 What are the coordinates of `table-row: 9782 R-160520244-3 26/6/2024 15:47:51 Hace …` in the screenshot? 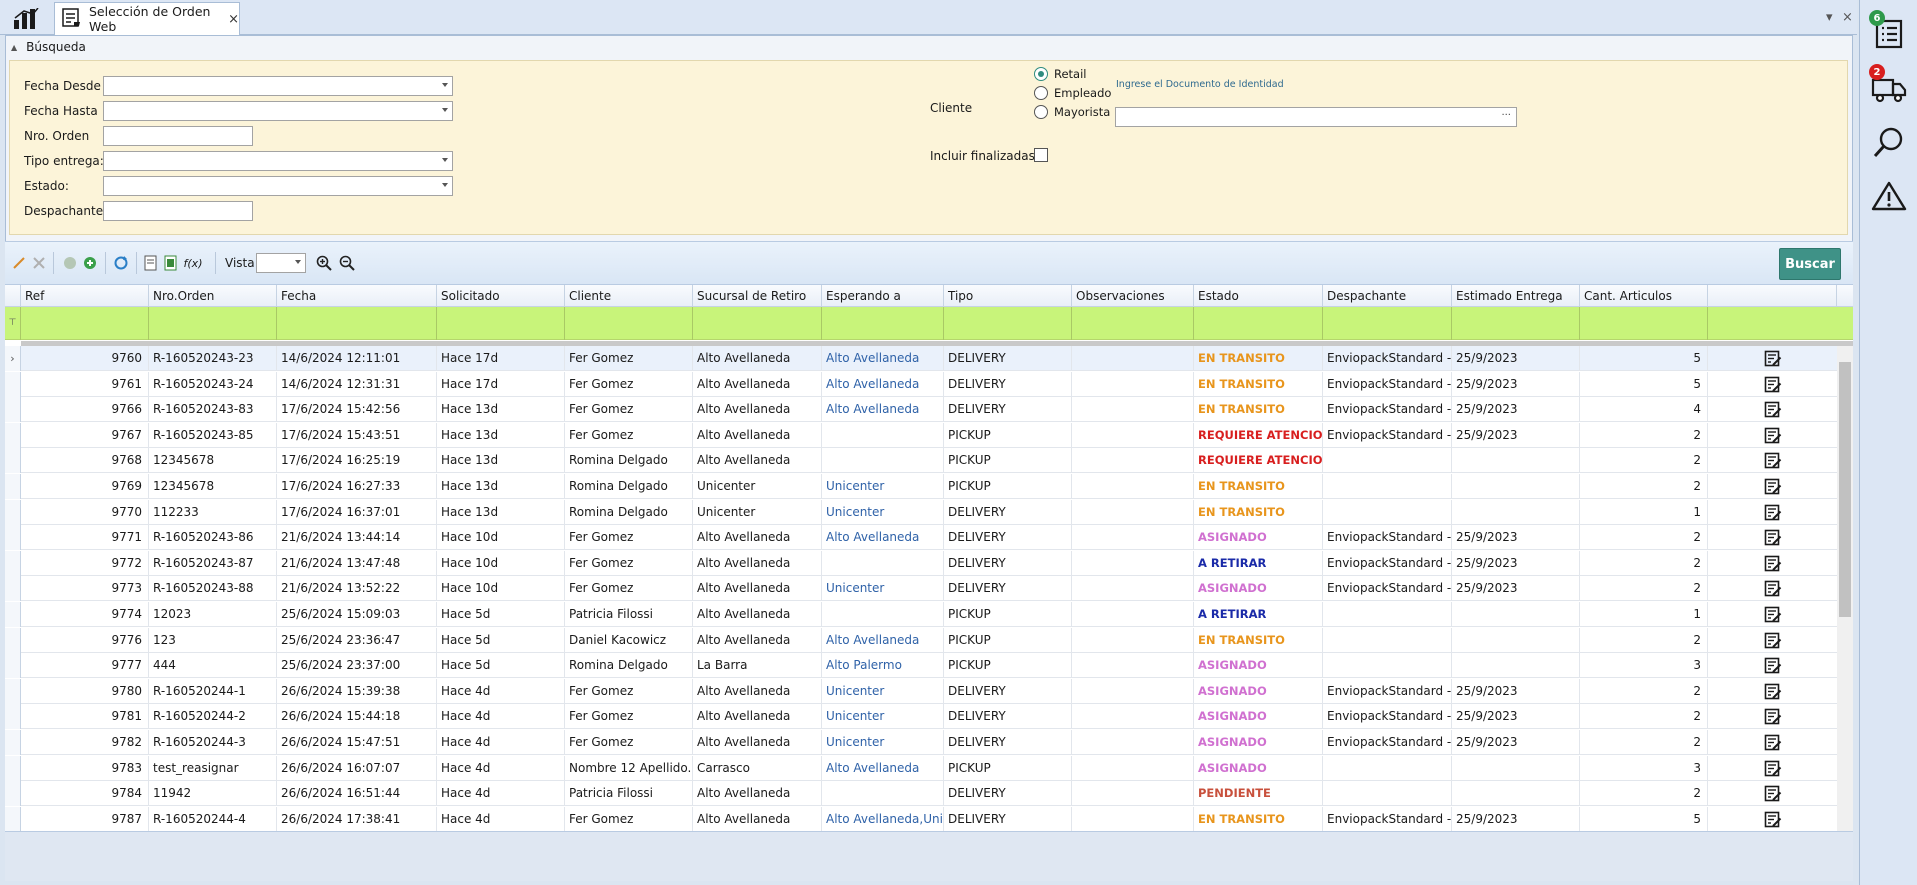 It's located at (921, 742).